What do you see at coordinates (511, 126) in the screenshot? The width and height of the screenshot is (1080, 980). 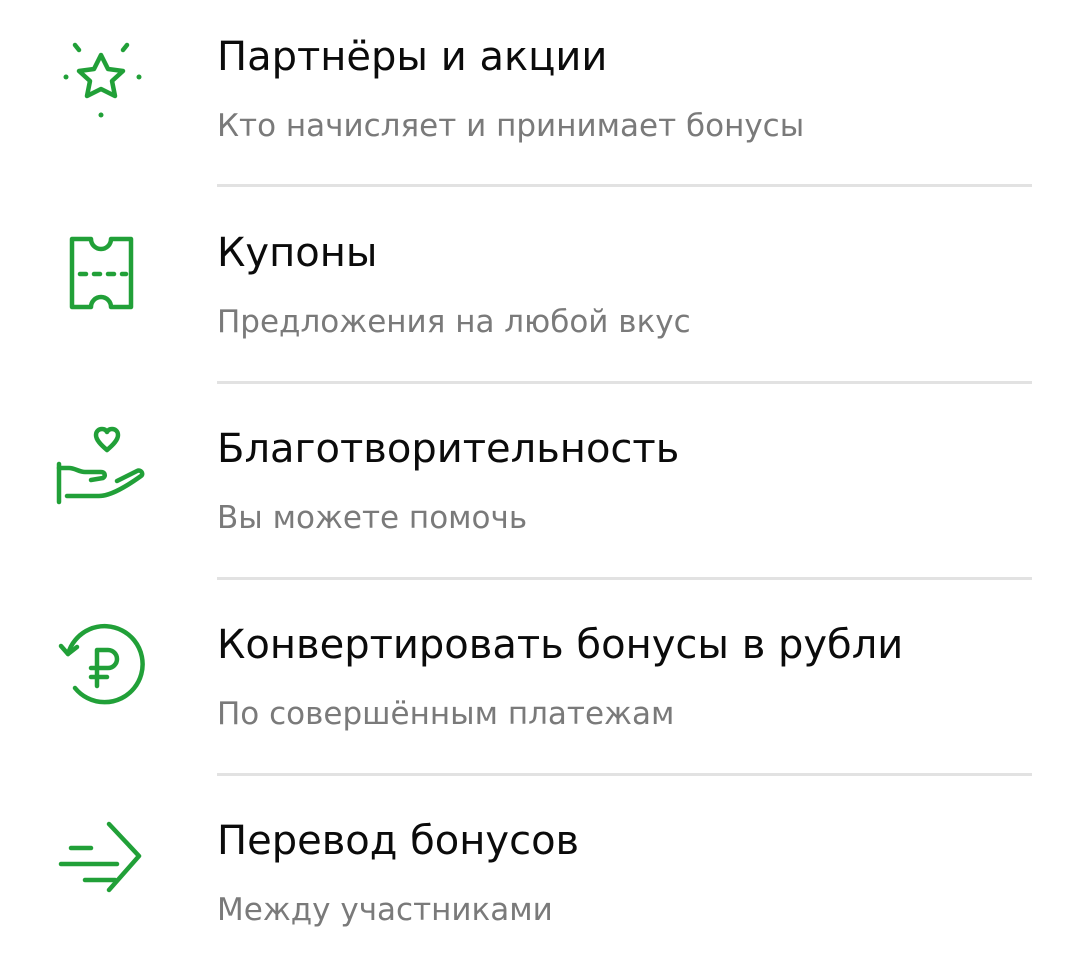 I see `menu-item-subtitle: Кто начисляет и принимает бонусы` at bounding box center [511, 126].